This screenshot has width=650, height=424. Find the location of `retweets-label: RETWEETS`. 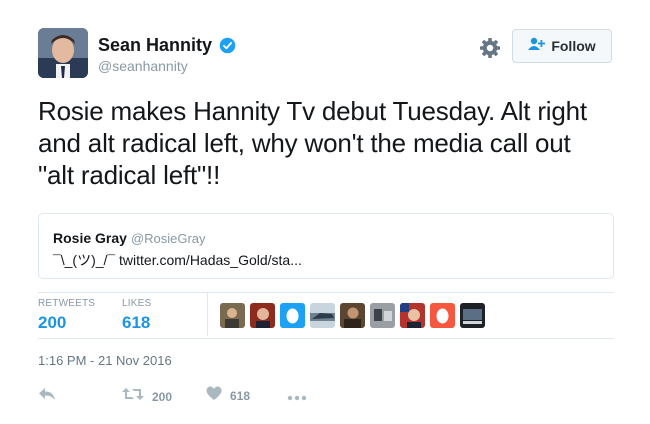

retweets-label: RETWEETS is located at coordinates (67, 303).